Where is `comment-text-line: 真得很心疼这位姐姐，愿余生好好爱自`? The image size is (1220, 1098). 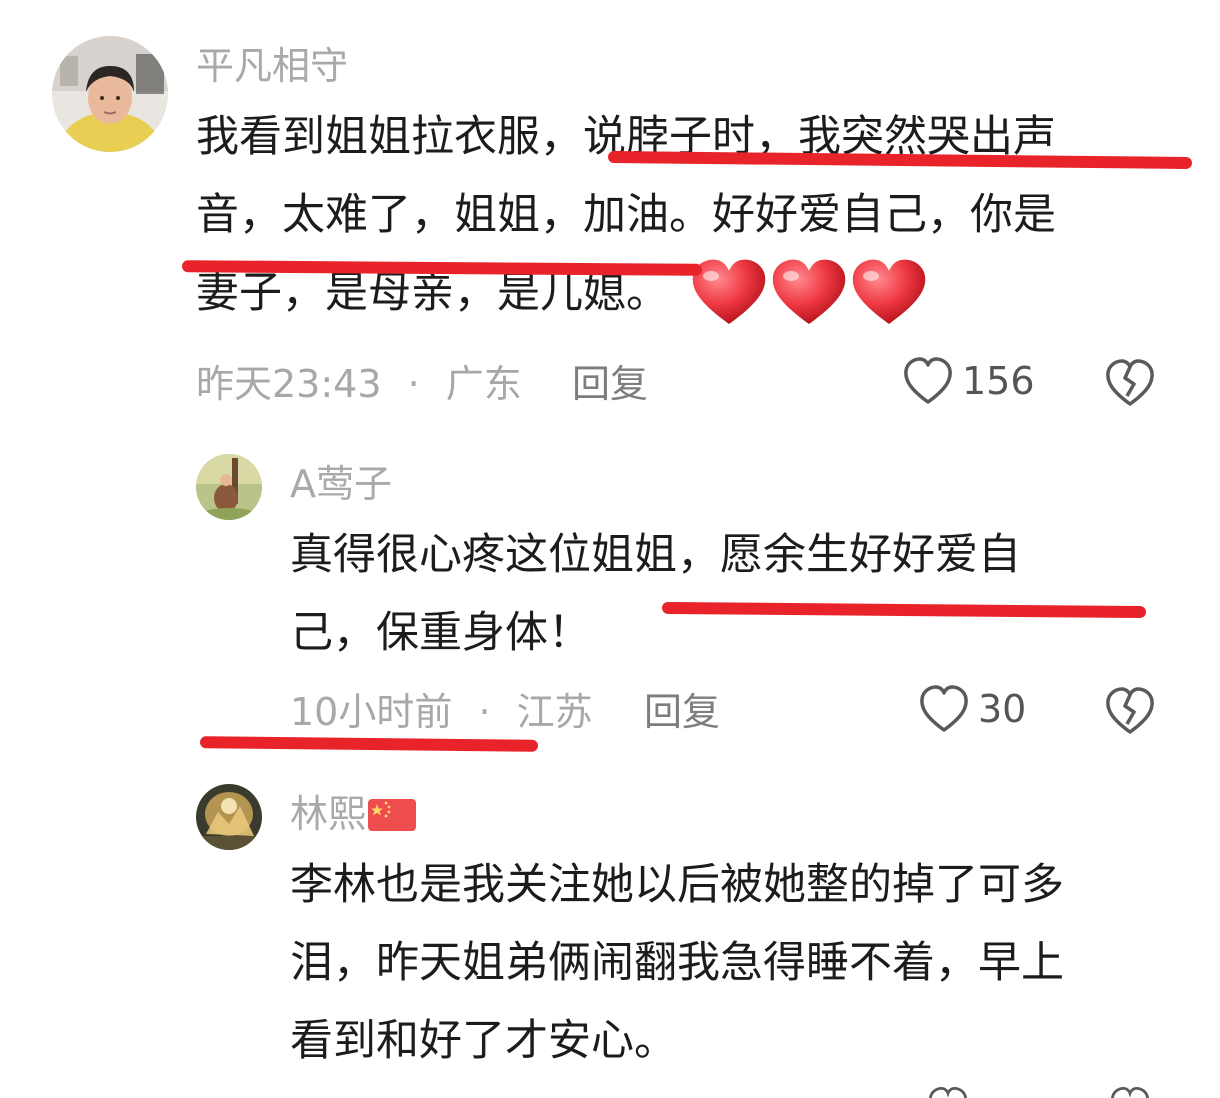
comment-text-line: 真得很心疼这位姐姐，愿余生好好爱自 is located at coordinates (655, 555).